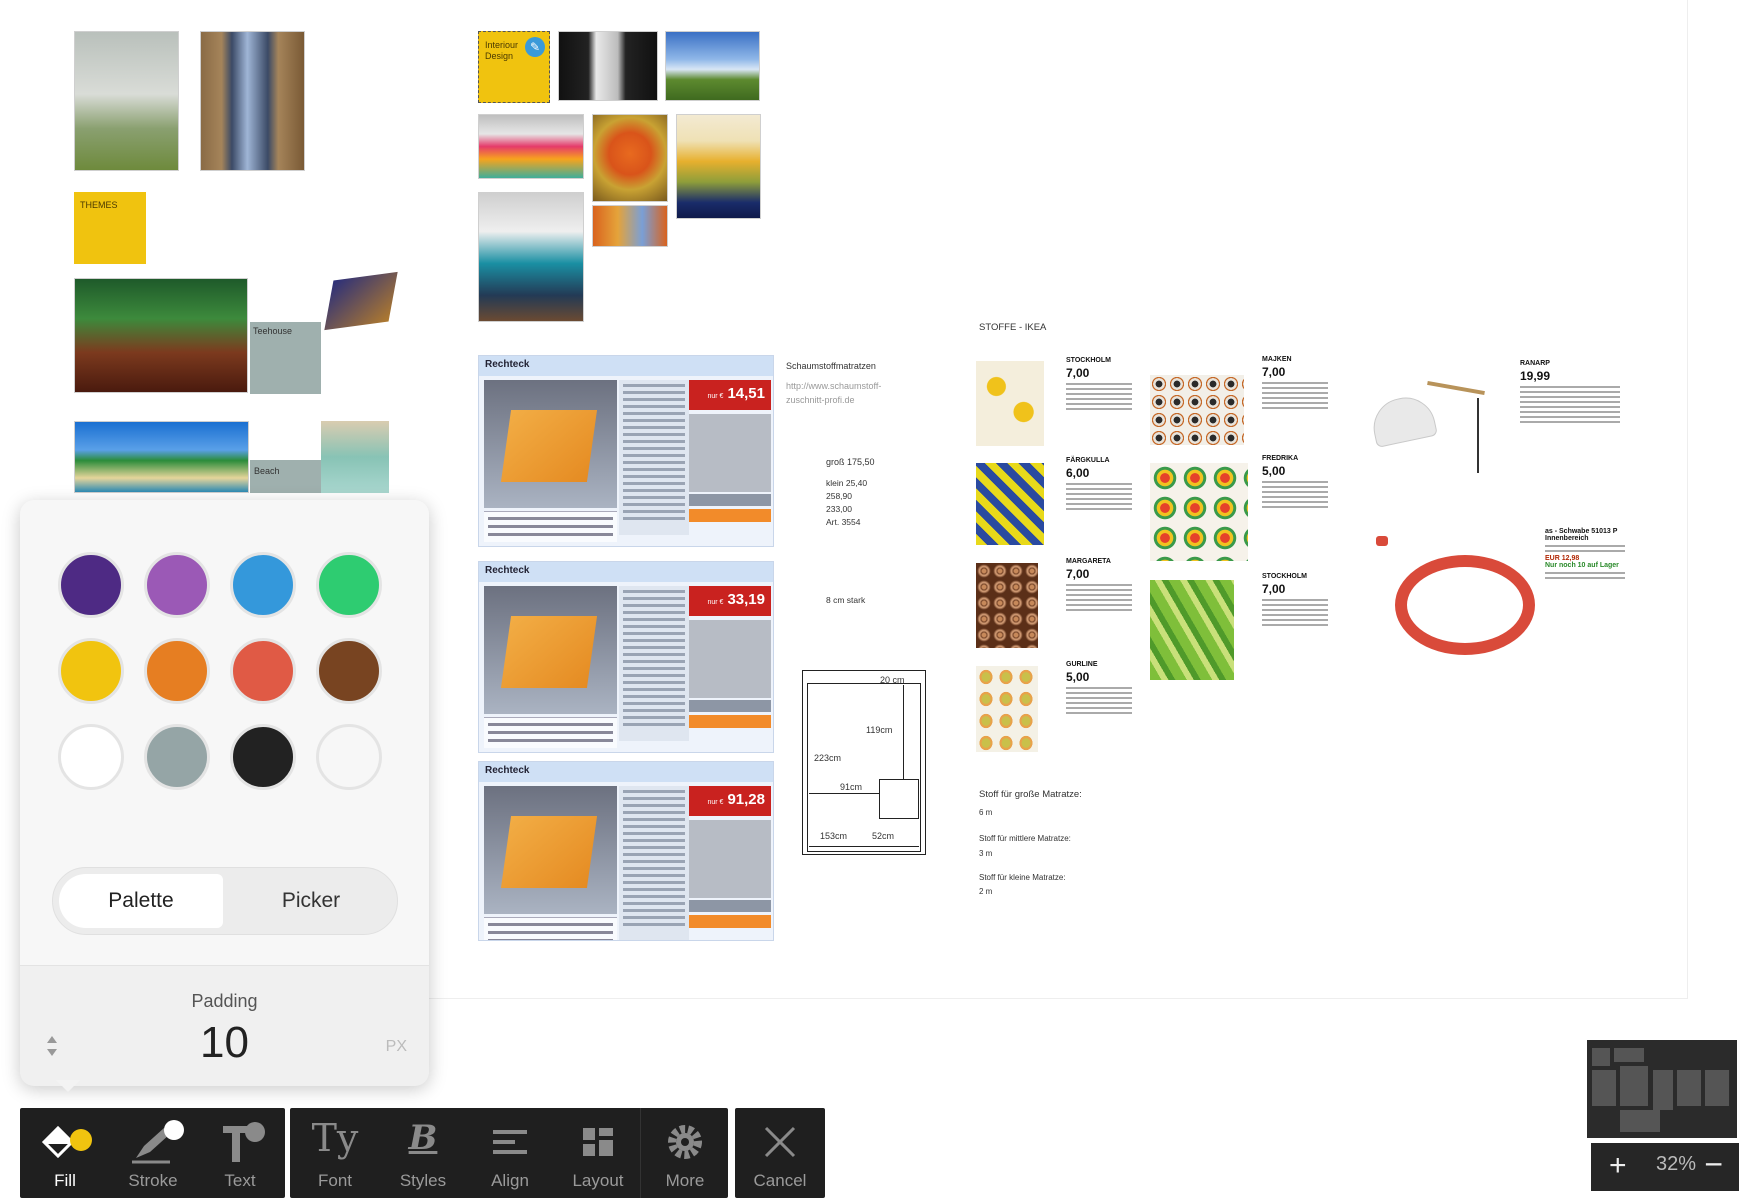 This screenshot has width=1761, height=1201. Describe the element at coordinates (91, 585) in the screenshot. I see `color-swatch-purple-dark` at that location.